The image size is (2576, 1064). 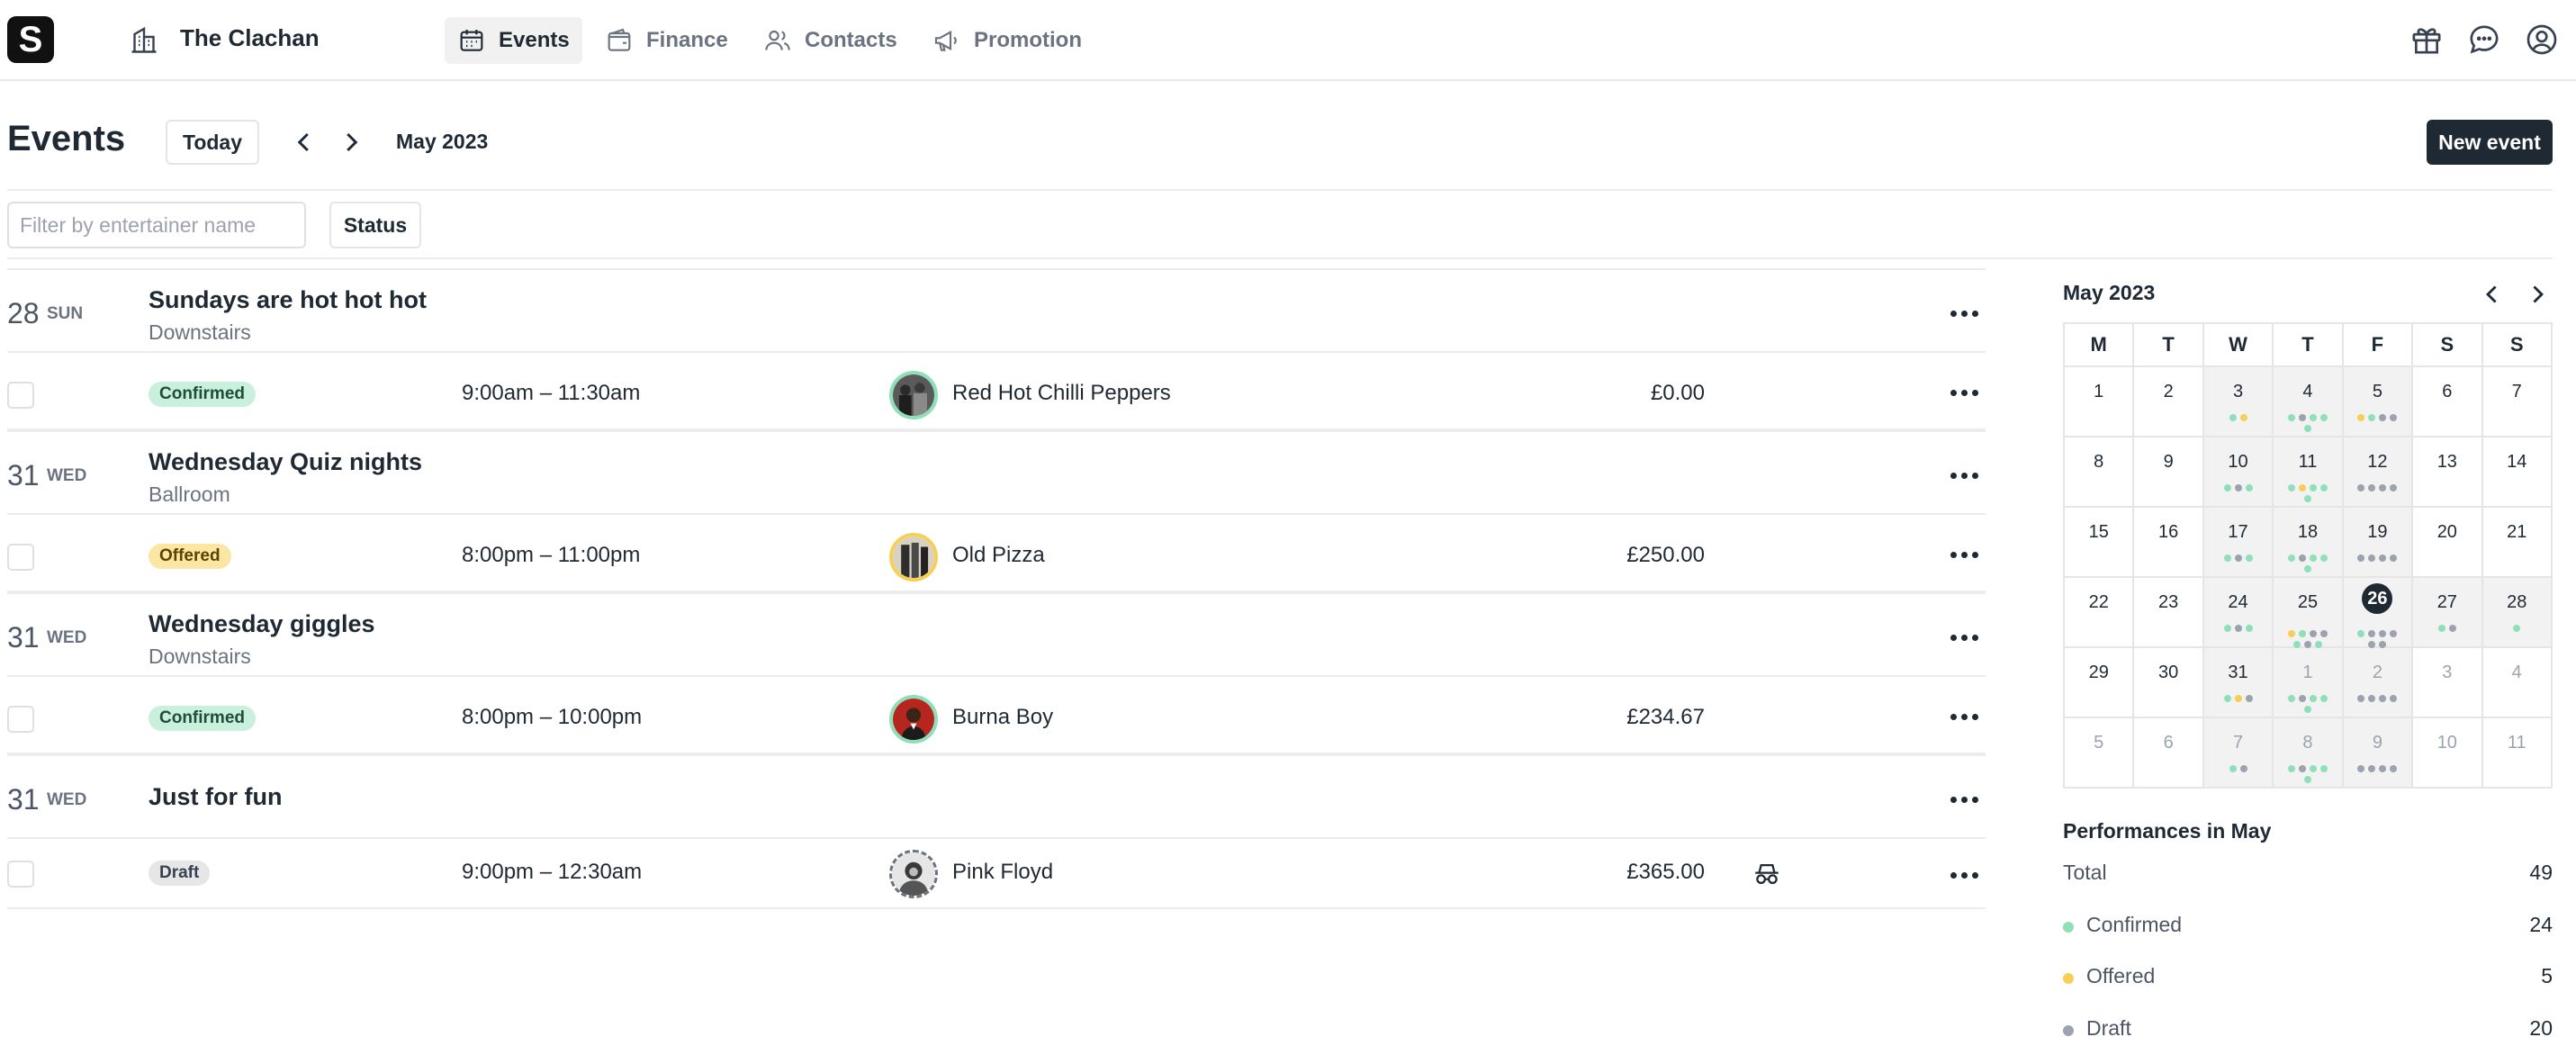 I want to click on event-day-number: 28, so click(x=23, y=313).